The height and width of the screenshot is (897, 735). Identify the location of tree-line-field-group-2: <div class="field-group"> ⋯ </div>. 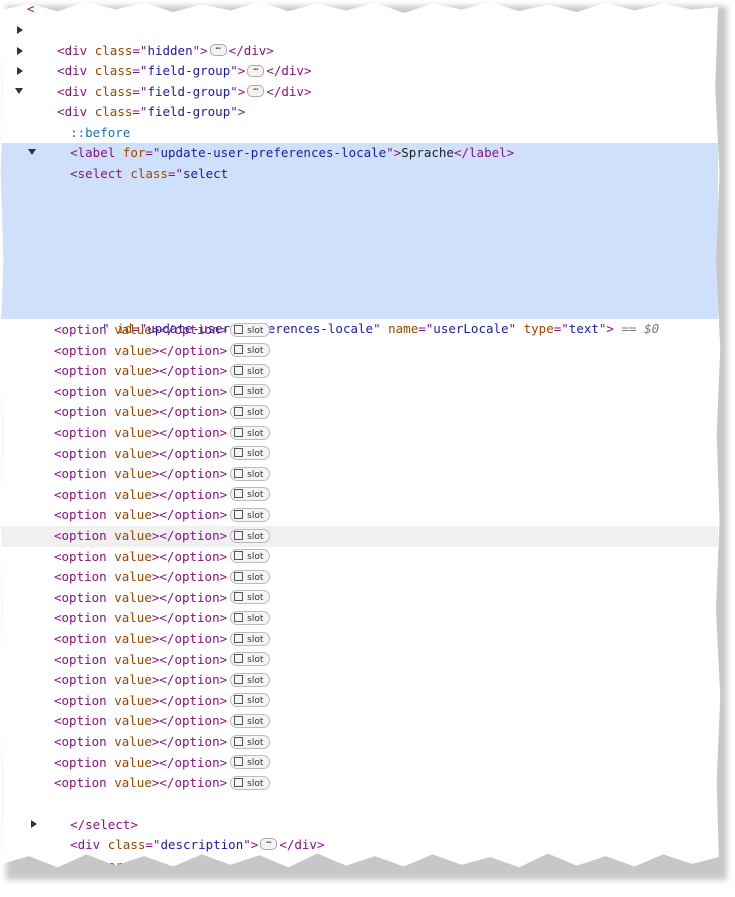
(373, 80).